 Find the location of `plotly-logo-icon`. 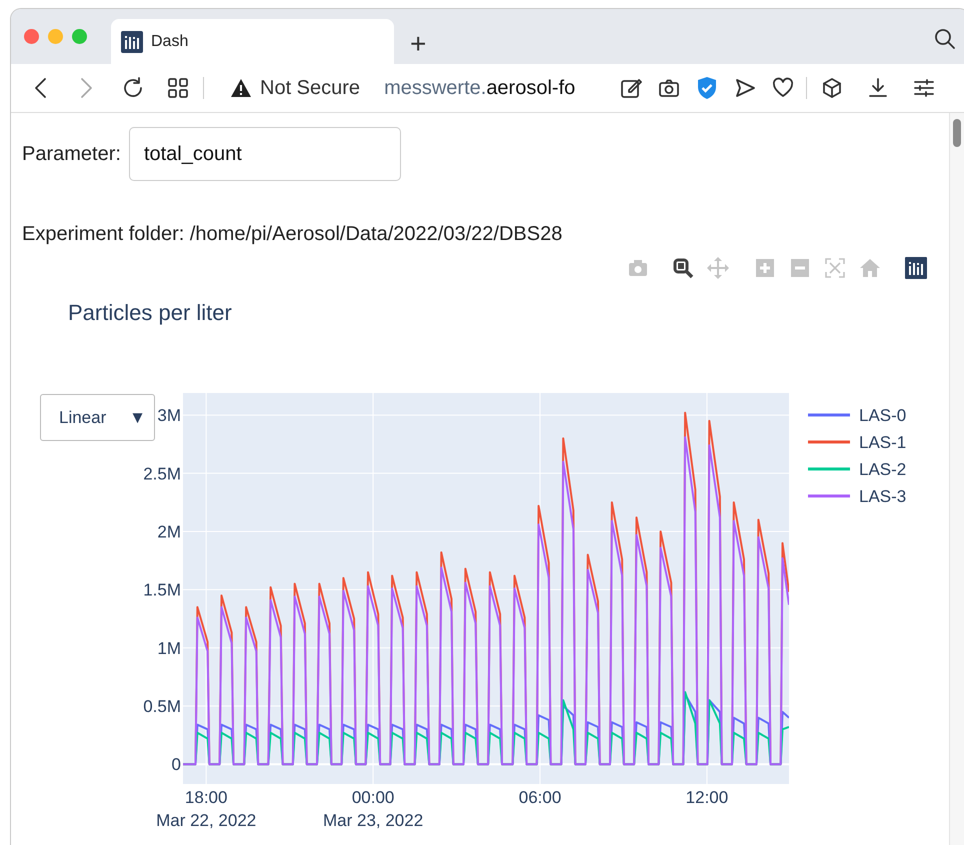

plotly-logo-icon is located at coordinates (916, 268).